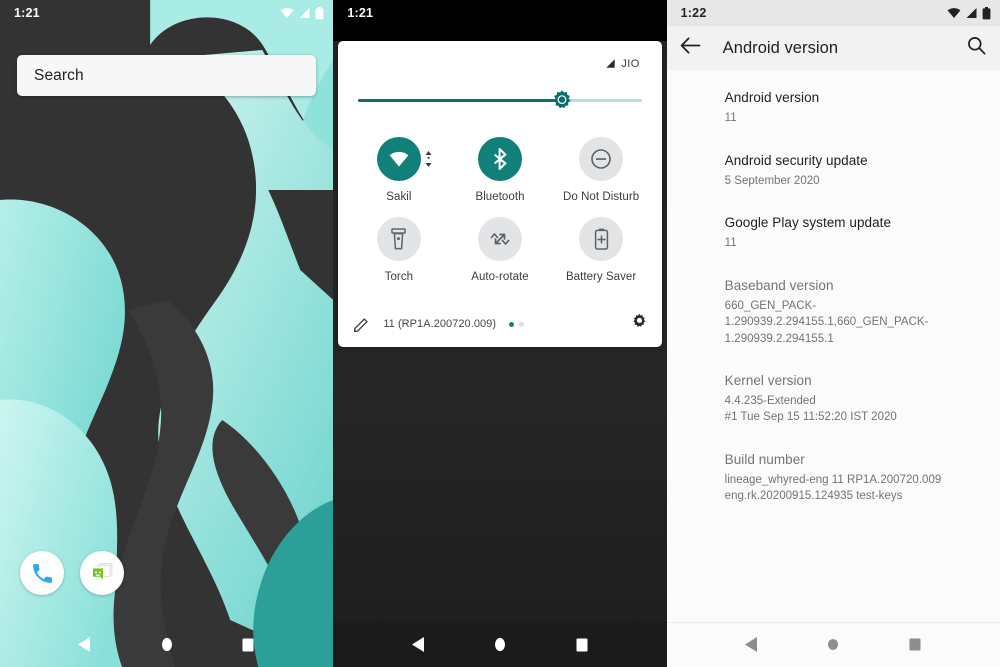  I want to click on wifi-tile-circle, so click(398, 159).